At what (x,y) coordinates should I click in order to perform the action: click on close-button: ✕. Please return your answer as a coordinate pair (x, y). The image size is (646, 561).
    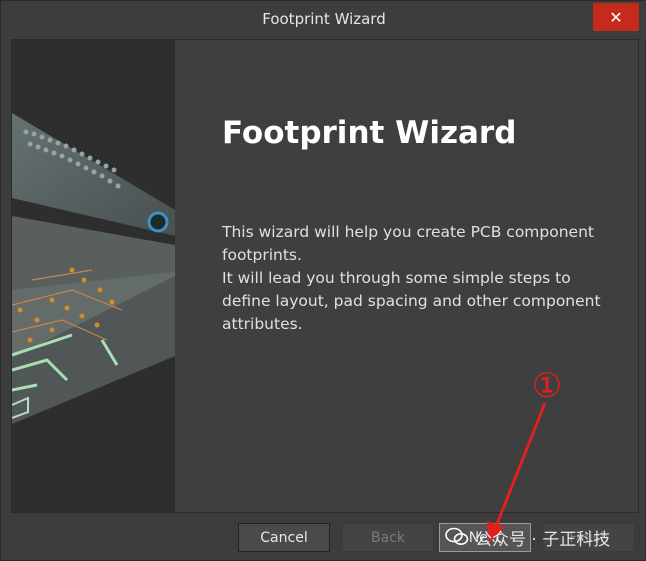
    Looking at the image, I should click on (616, 17).